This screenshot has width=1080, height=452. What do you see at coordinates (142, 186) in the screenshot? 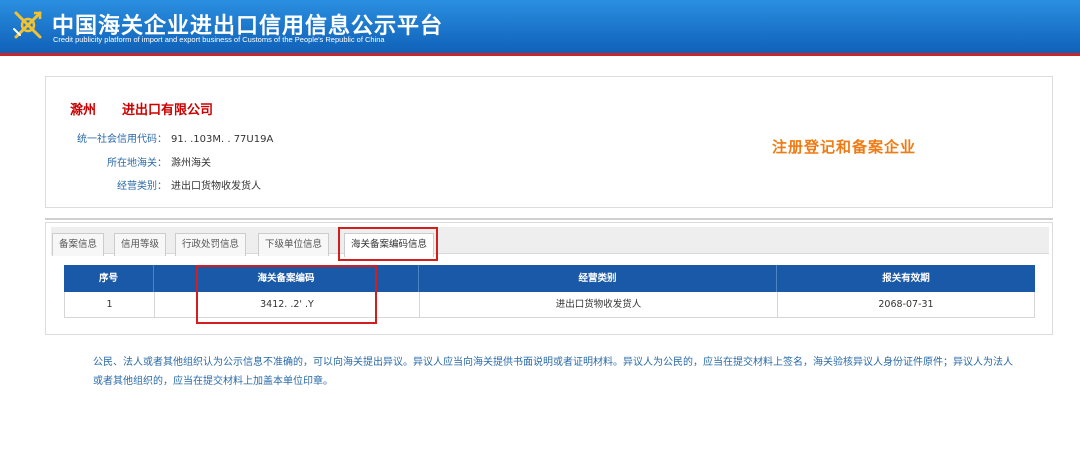
I see `business-type-label: 经营类别：` at bounding box center [142, 186].